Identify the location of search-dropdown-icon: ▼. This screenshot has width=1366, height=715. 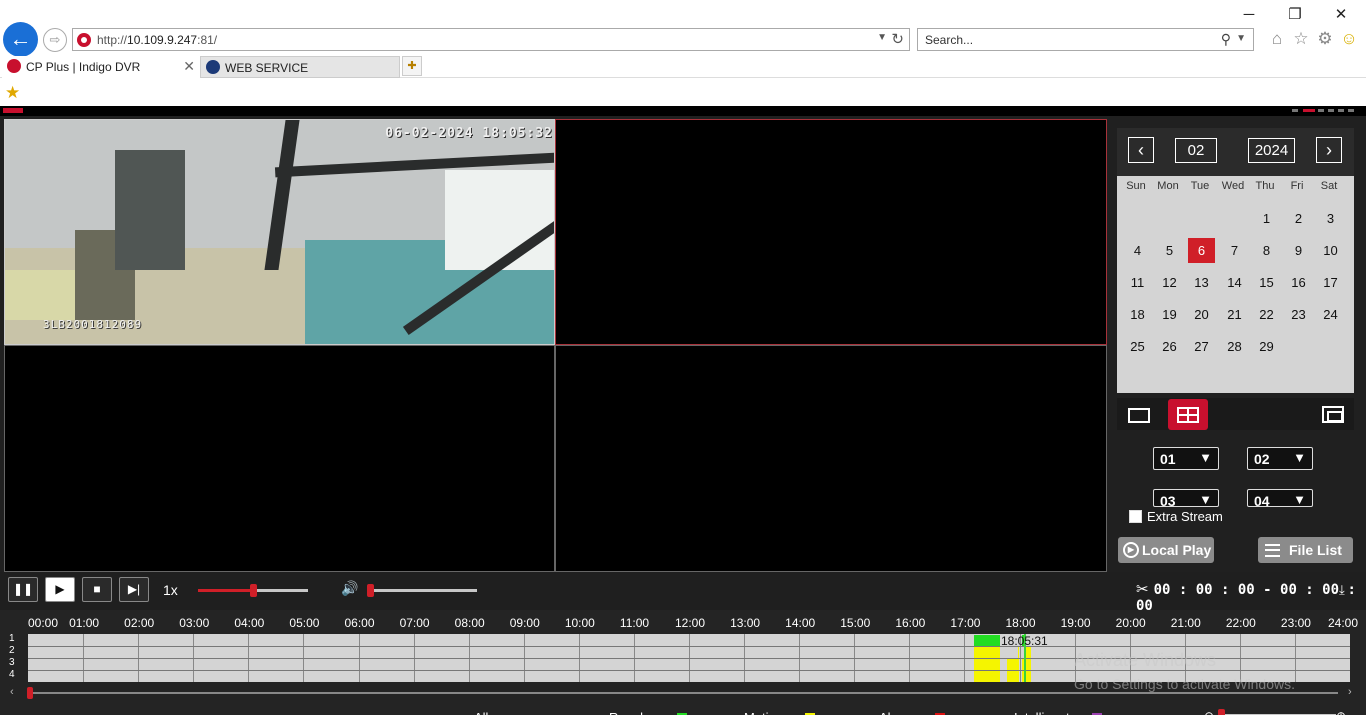
(1241, 38).